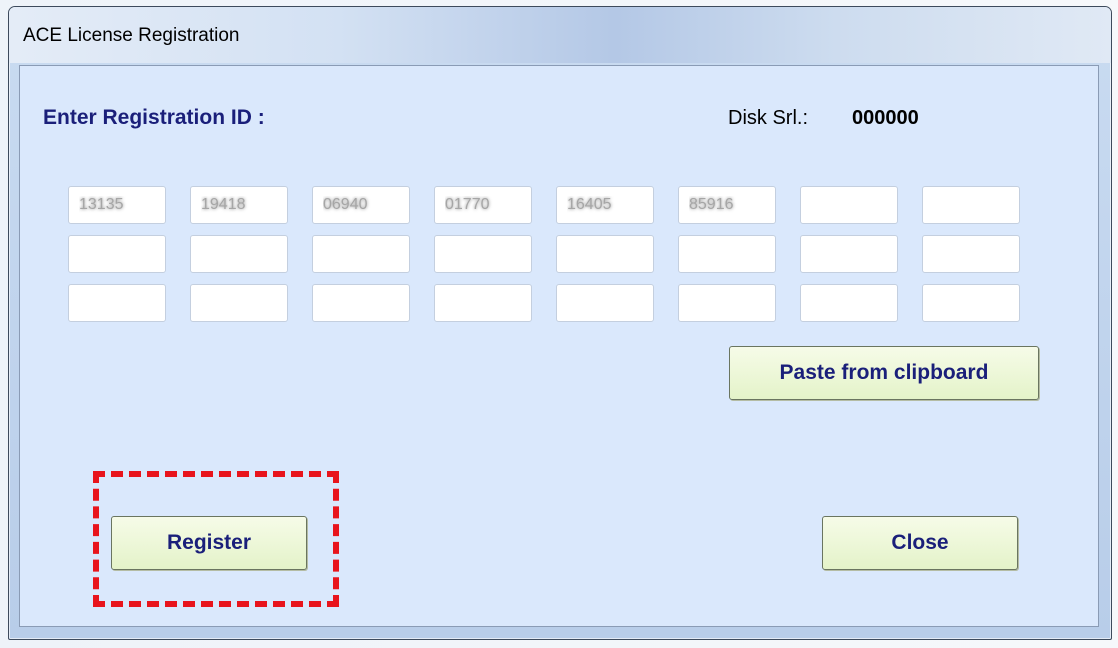  I want to click on registration-id-field-r3-c3, so click(361, 303).